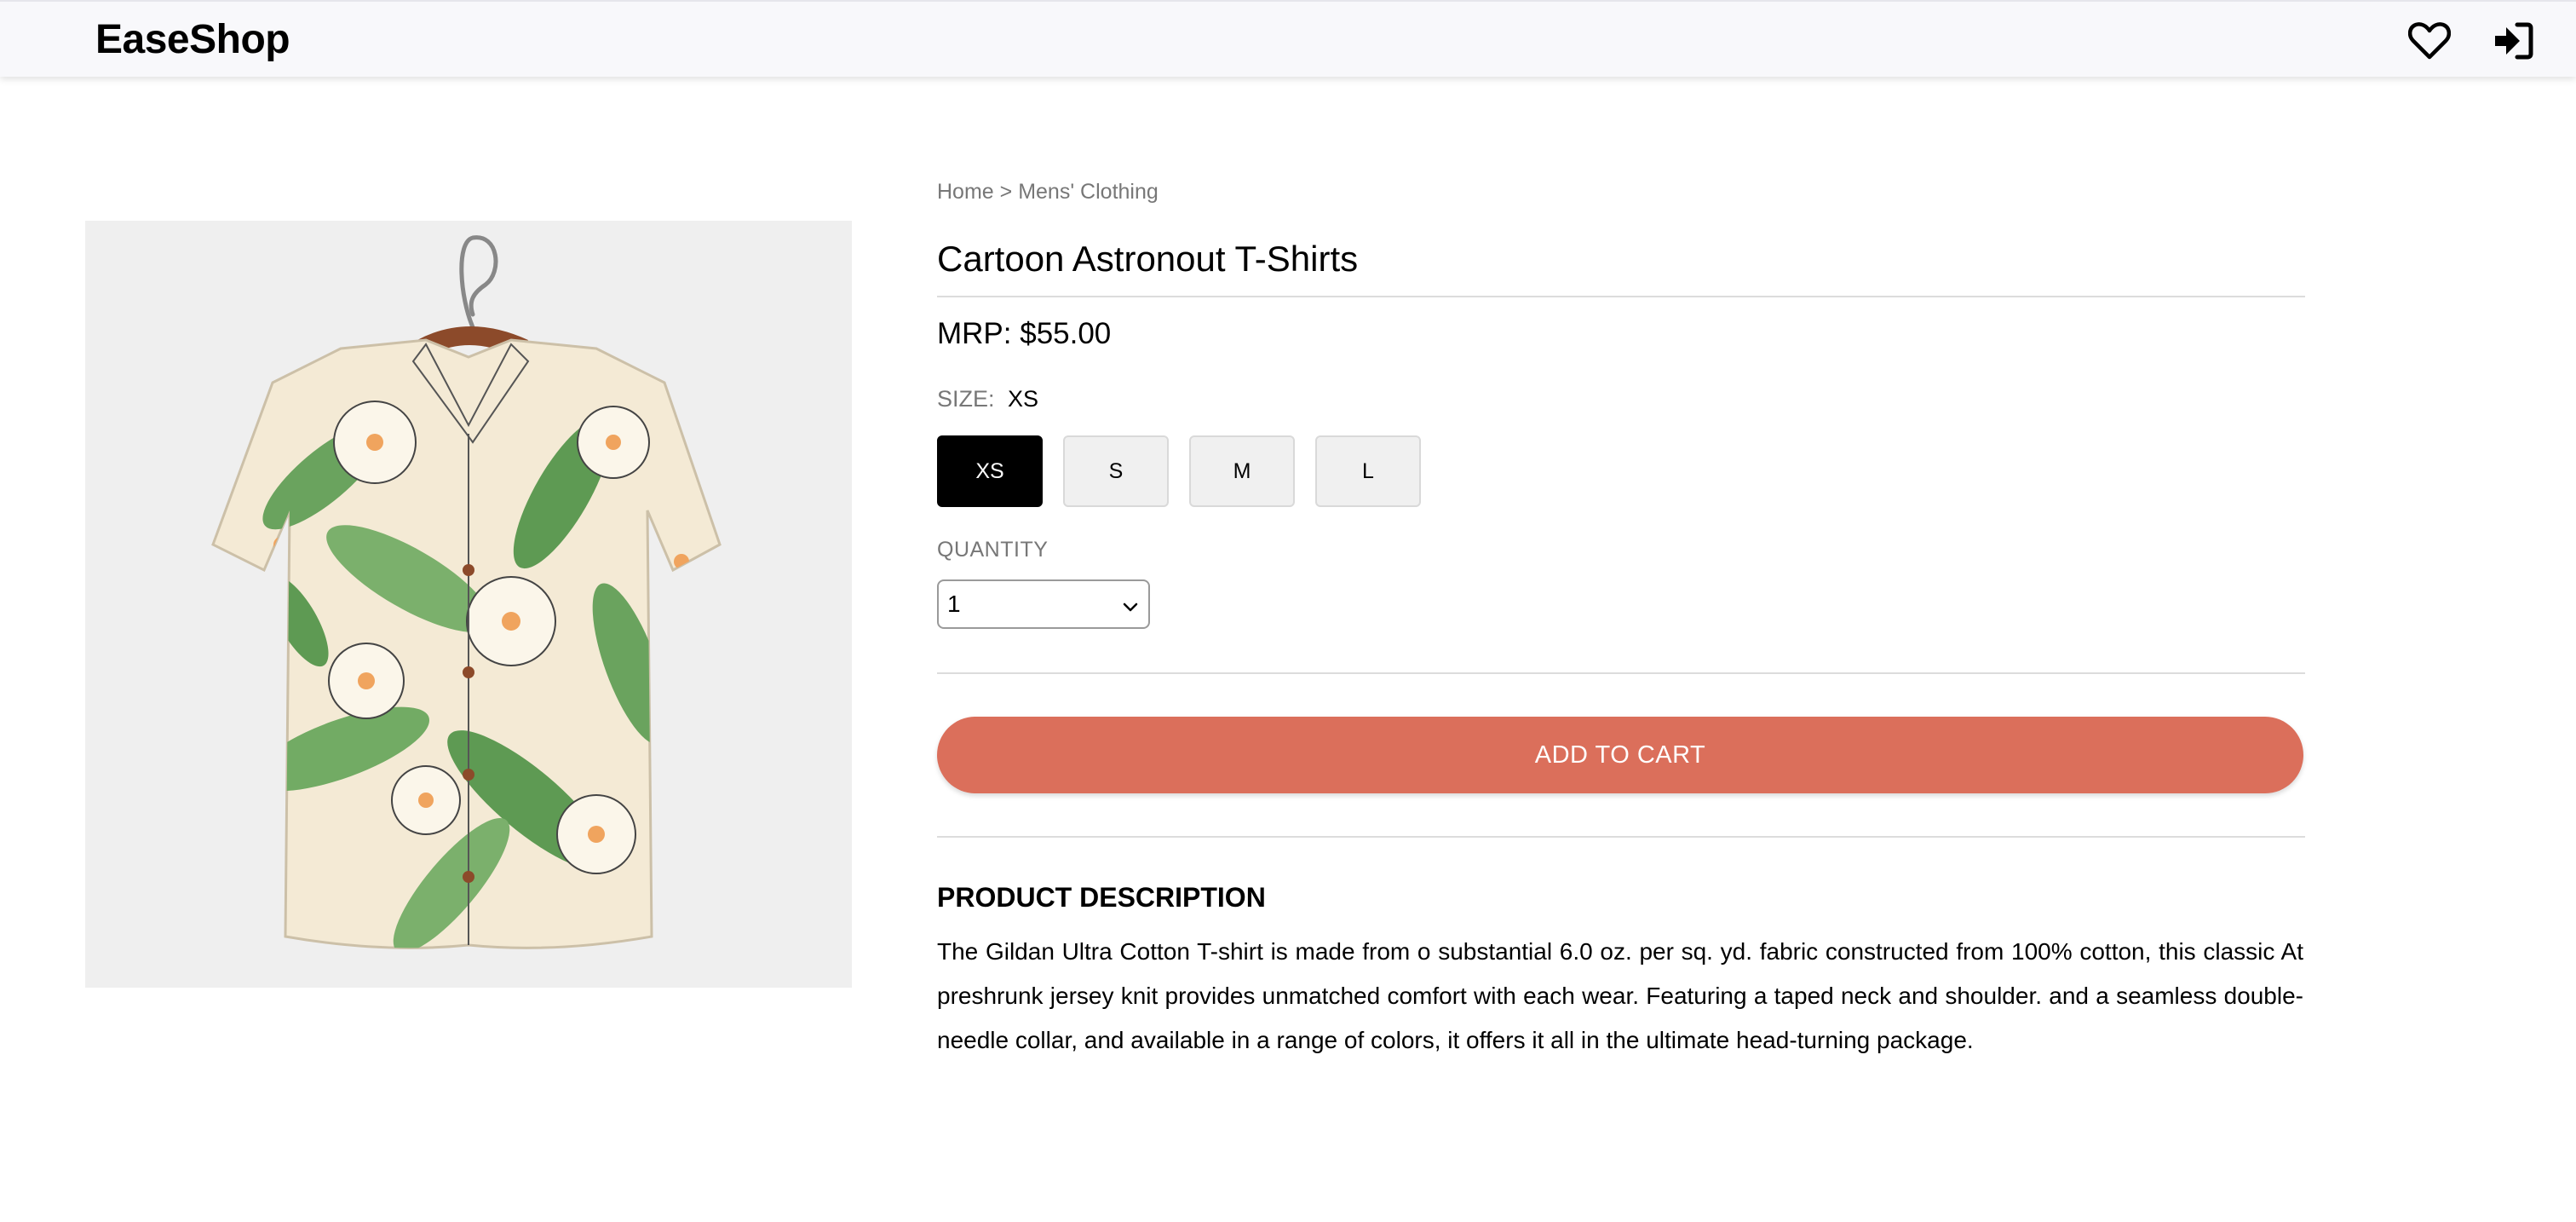 Image resolution: width=2576 pixels, height=1222 pixels. What do you see at coordinates (1621, 296) in the screenshot?
I see `title-divider` at bounding box center [1621, 296].